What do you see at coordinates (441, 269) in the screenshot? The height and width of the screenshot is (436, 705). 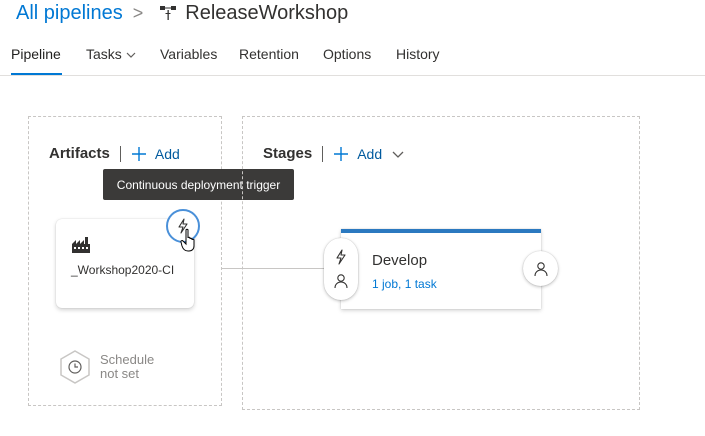 I see `stage-card-develop: Develop 1 job, 1 task` at bounding box center [441, 269].